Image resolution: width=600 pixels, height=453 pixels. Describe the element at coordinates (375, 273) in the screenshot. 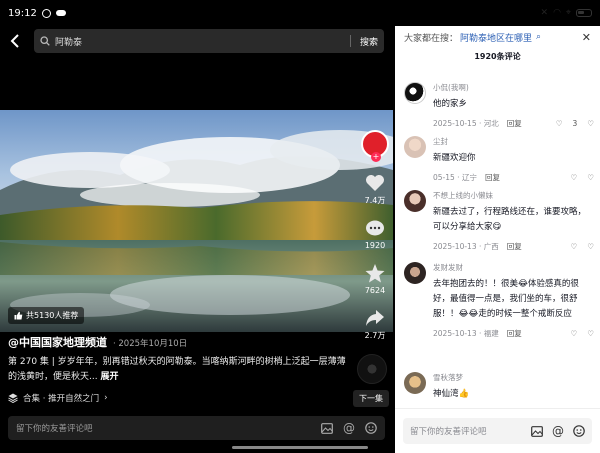

I see `star-icon` at that location.